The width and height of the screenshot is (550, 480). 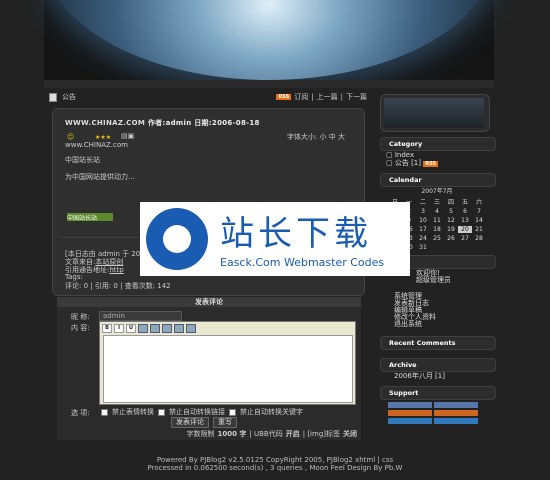 What do you see at coordinates (103, 137) in the screenshot?
I see `rating-stars: ★★★` at bounding box center [103, 137].